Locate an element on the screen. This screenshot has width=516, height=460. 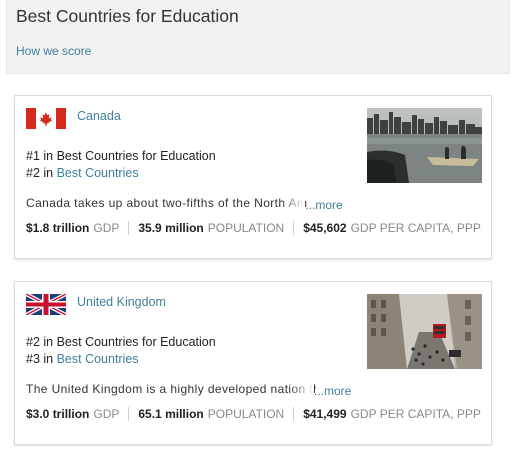
london-street-photo is located at coordinates (424, 331).